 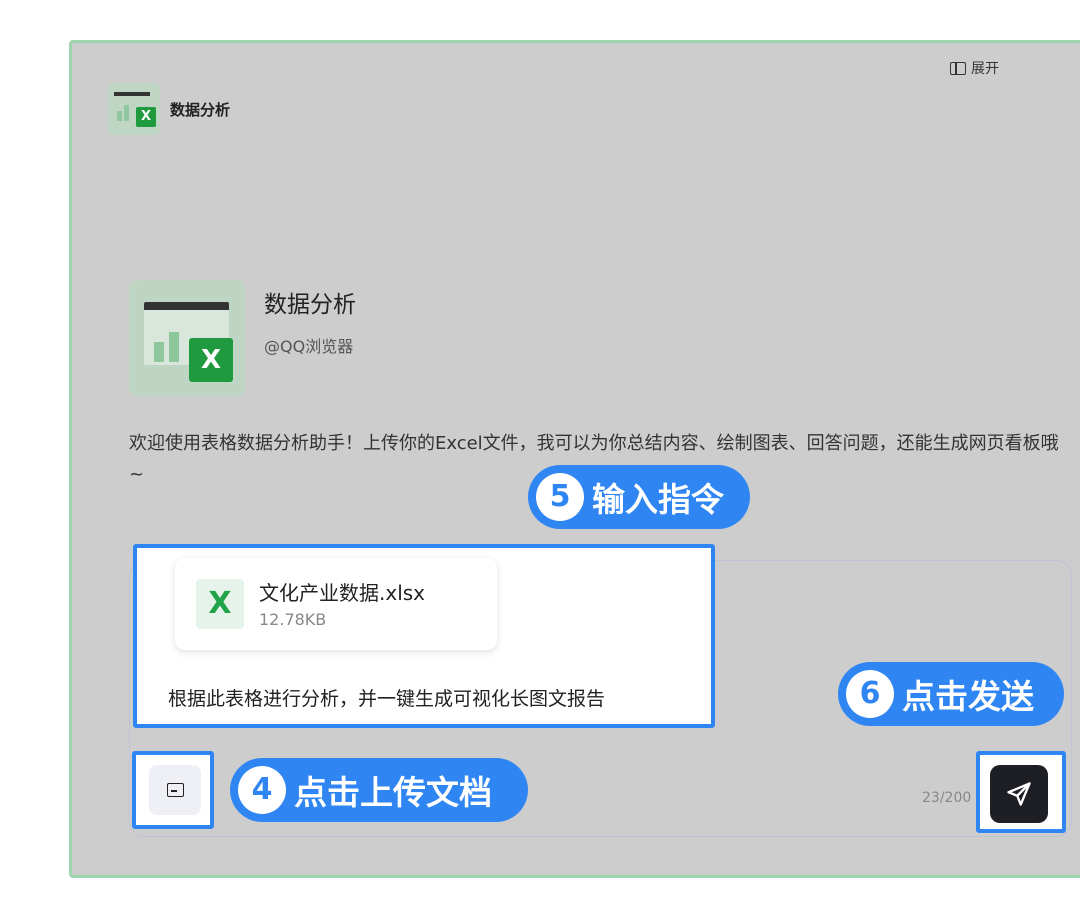 What do you see at coordinates (947, 798) in the screenshot?
I see `char-counter: 23/200` at bounding box center [947, 798].